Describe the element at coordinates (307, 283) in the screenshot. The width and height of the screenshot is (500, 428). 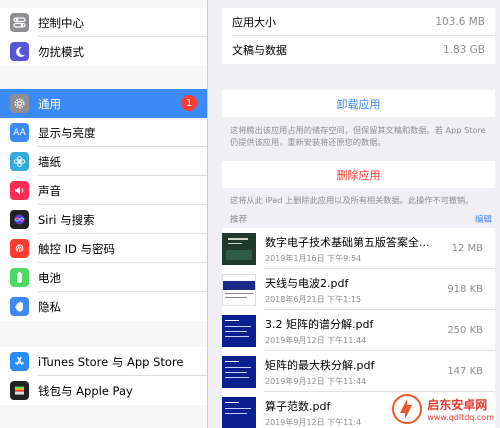
I see `file-name: 天线与电波2.pdf` at that location.